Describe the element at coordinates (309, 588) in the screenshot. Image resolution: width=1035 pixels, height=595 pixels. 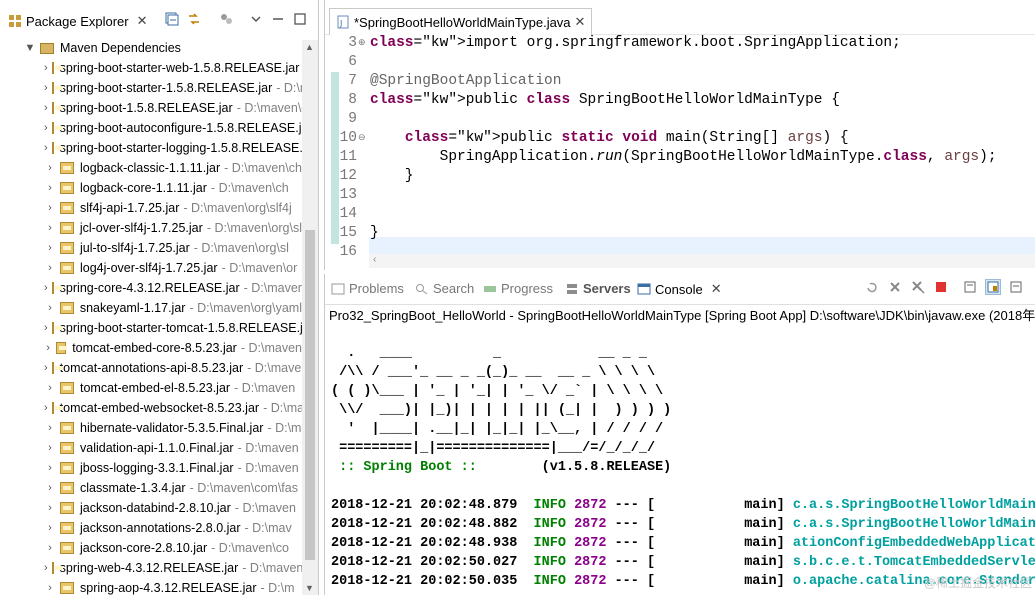
I see `scroll-down-icon: ▼` at that location.